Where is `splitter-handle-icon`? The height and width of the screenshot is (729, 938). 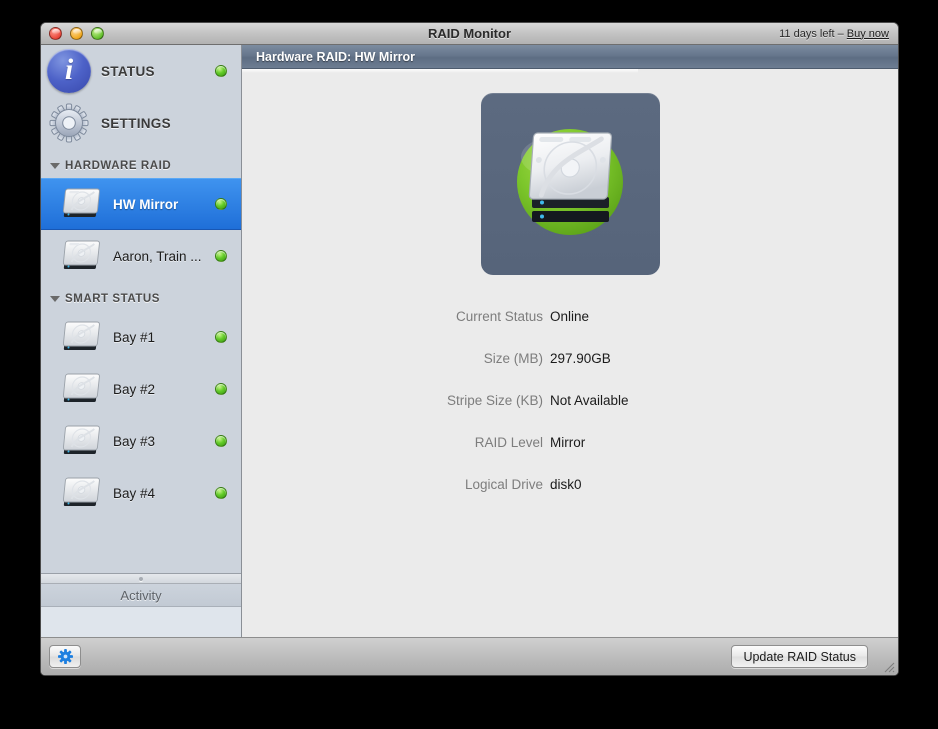
splitter-handle-icon is located at coordinates (141, 578).